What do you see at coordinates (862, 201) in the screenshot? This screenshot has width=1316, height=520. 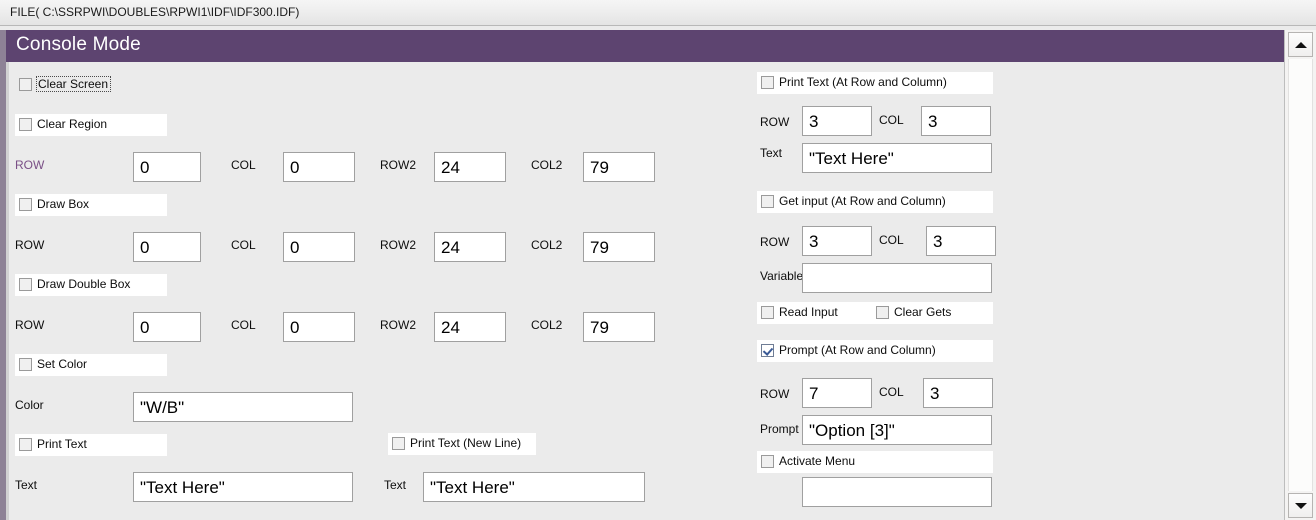 I see `checkbox-label-get-input-at: Get input (At Row and Column)` at bounding box center [862, 201].